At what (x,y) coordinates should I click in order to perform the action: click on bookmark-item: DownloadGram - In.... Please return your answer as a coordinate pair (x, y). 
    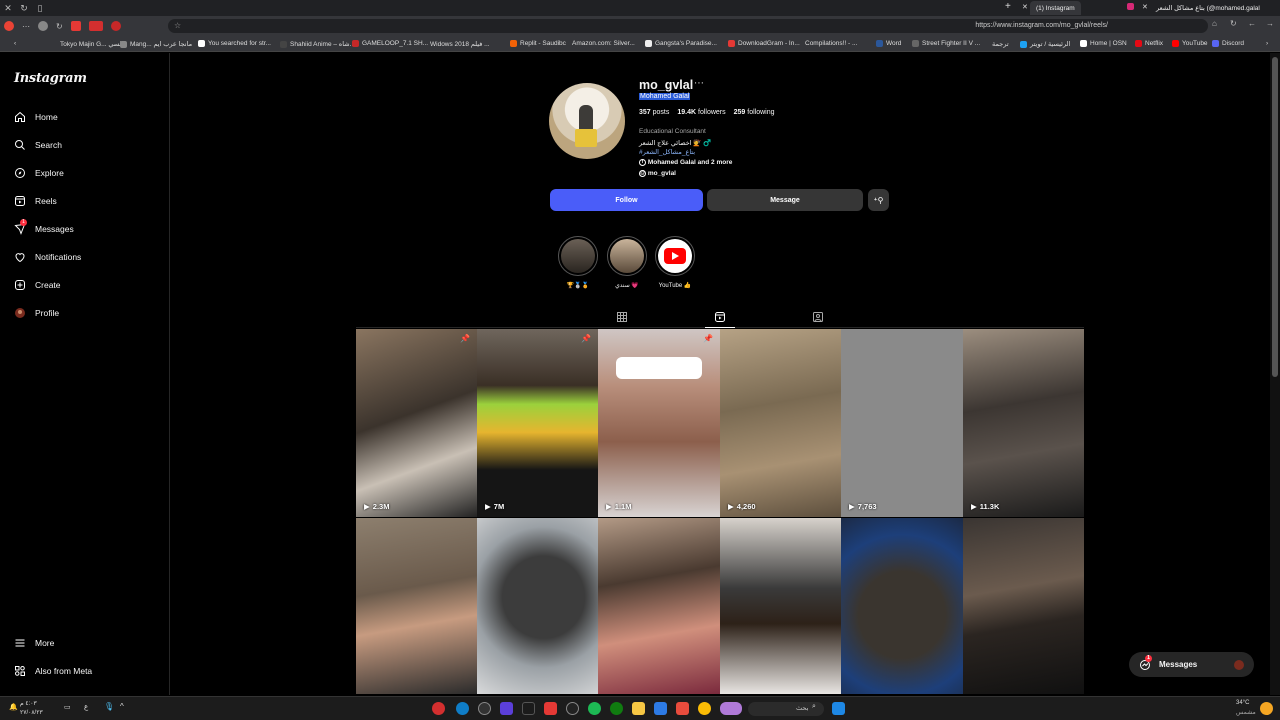
    Looking at the image, I should click on (764, 43).